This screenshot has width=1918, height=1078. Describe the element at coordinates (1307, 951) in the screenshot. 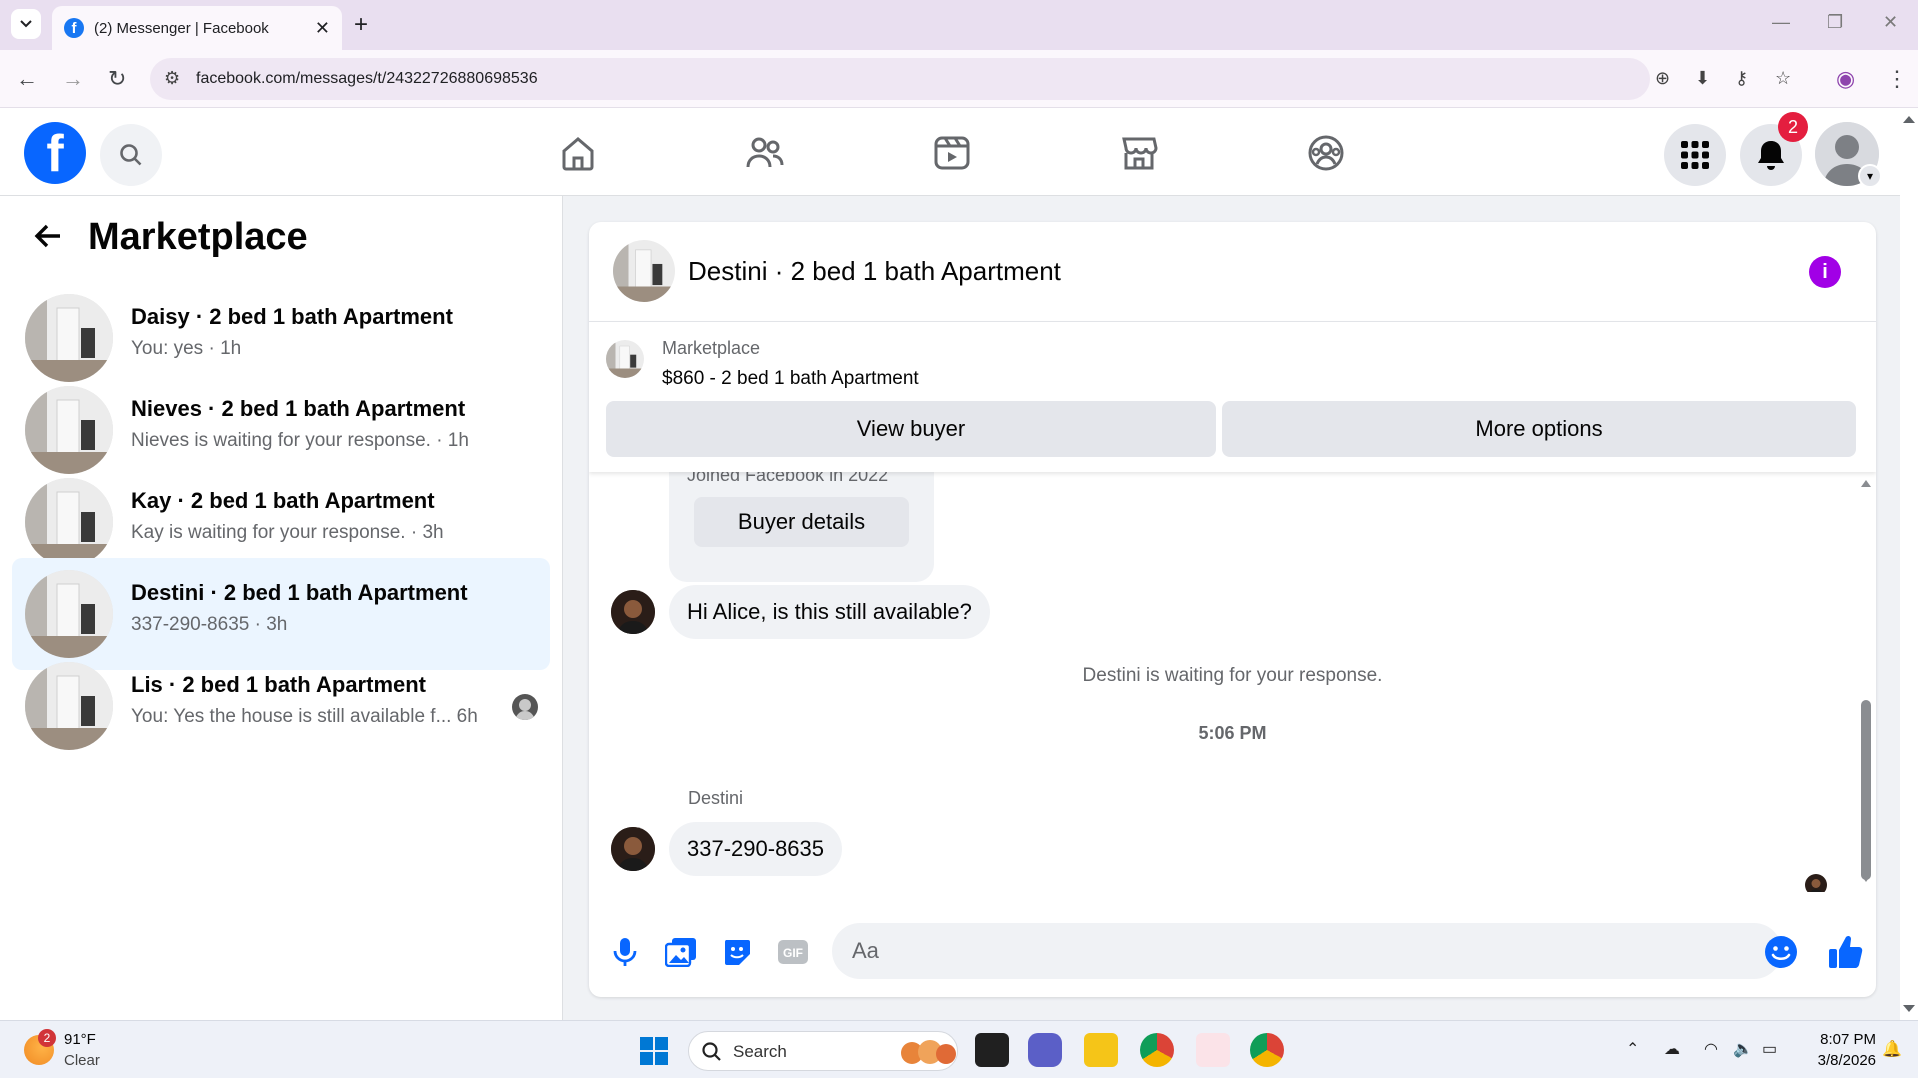

I see `message-input` at that location.